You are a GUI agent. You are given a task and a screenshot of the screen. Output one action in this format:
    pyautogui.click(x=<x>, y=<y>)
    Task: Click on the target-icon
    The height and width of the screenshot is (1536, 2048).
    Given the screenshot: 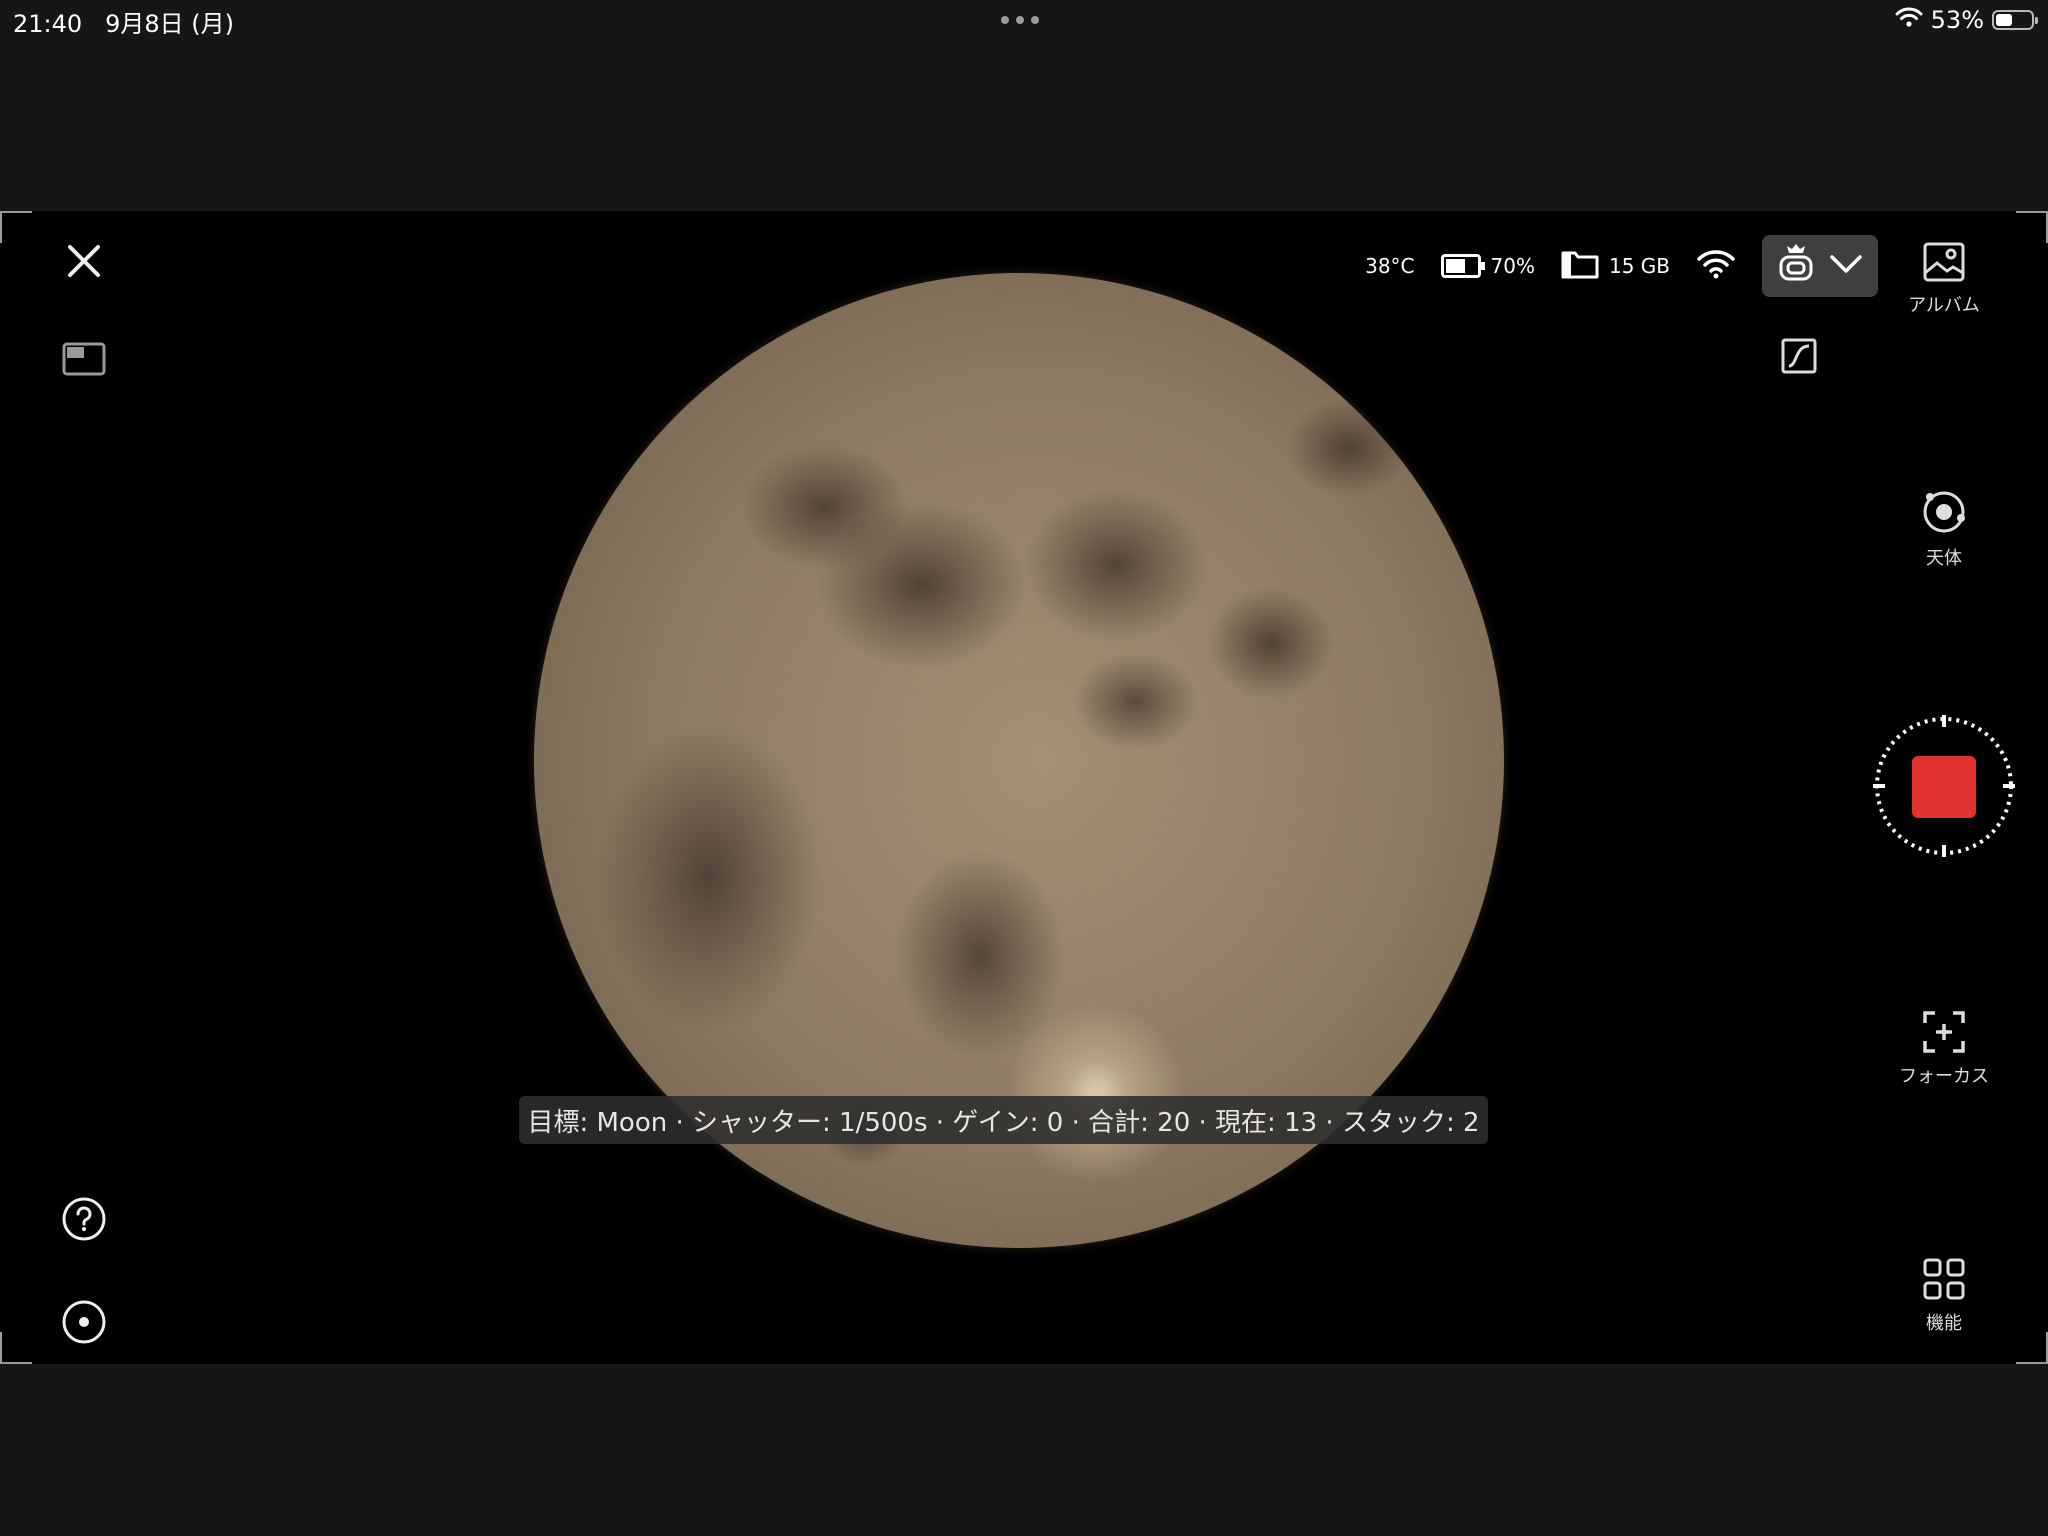 What is the action you would take?
    pyautogui.click(x=84, y=1322)
    